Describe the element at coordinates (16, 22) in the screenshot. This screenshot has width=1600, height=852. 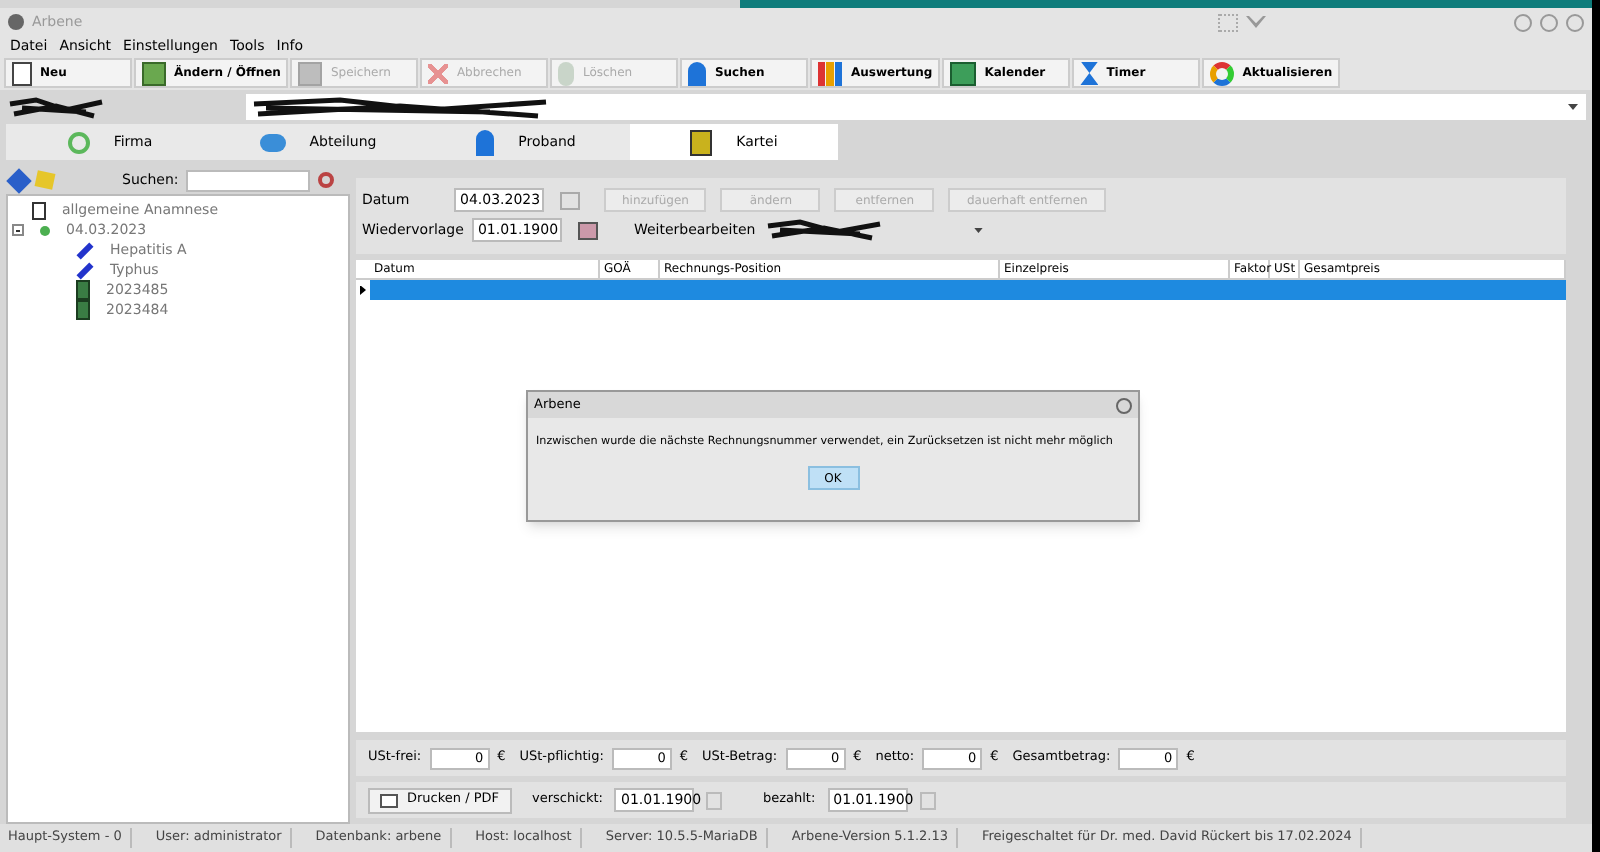
I see `app-icon` at that location.